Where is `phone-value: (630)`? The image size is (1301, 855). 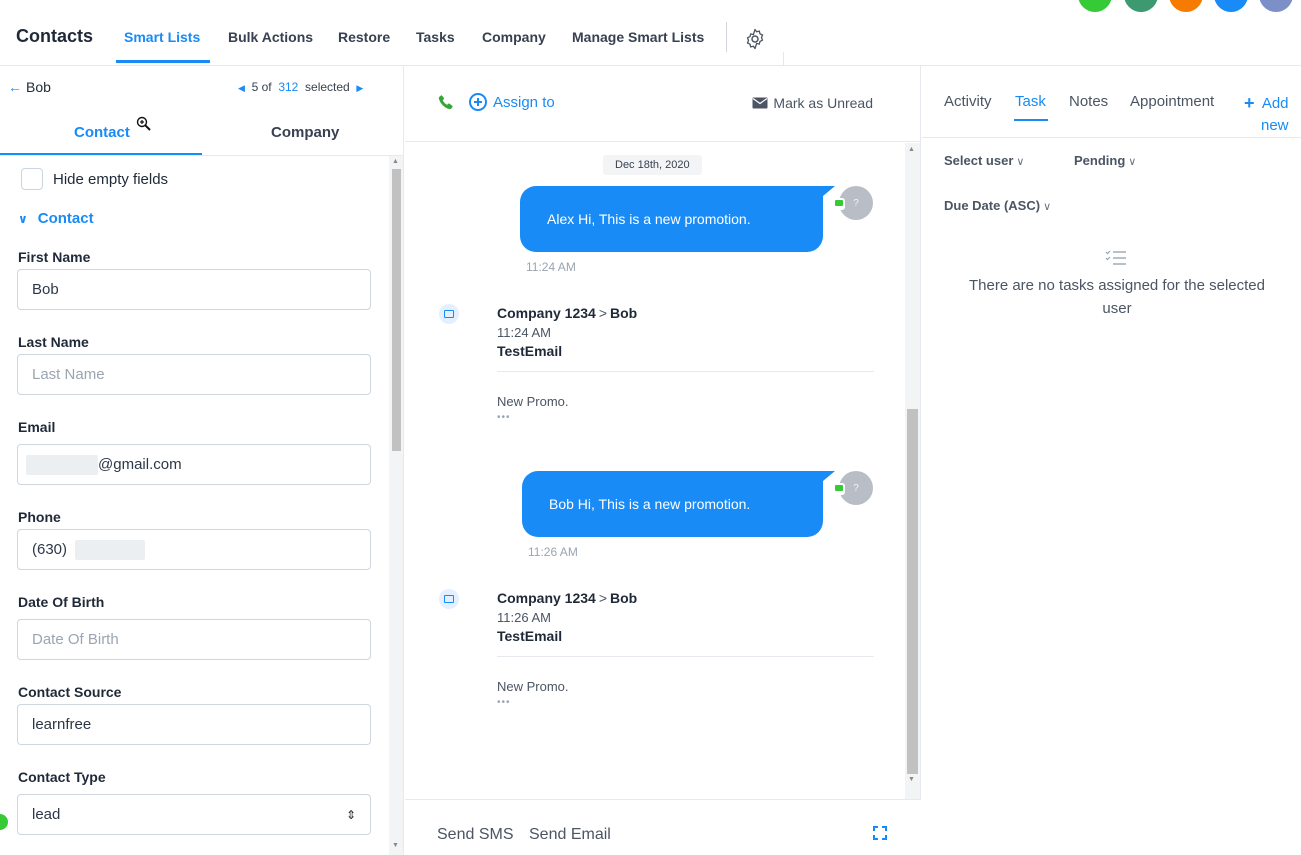
phone-value: (630) is located at coordinates (50, 549).